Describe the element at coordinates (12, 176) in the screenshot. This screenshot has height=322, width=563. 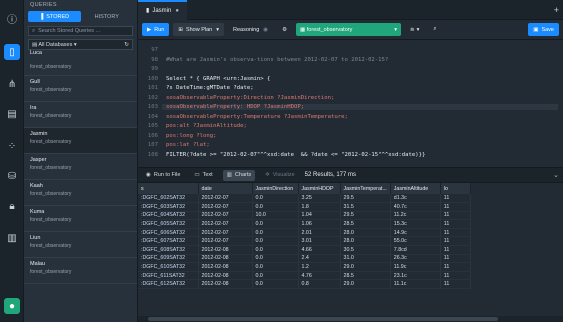
I see `database-icon: ⛁` at that location.